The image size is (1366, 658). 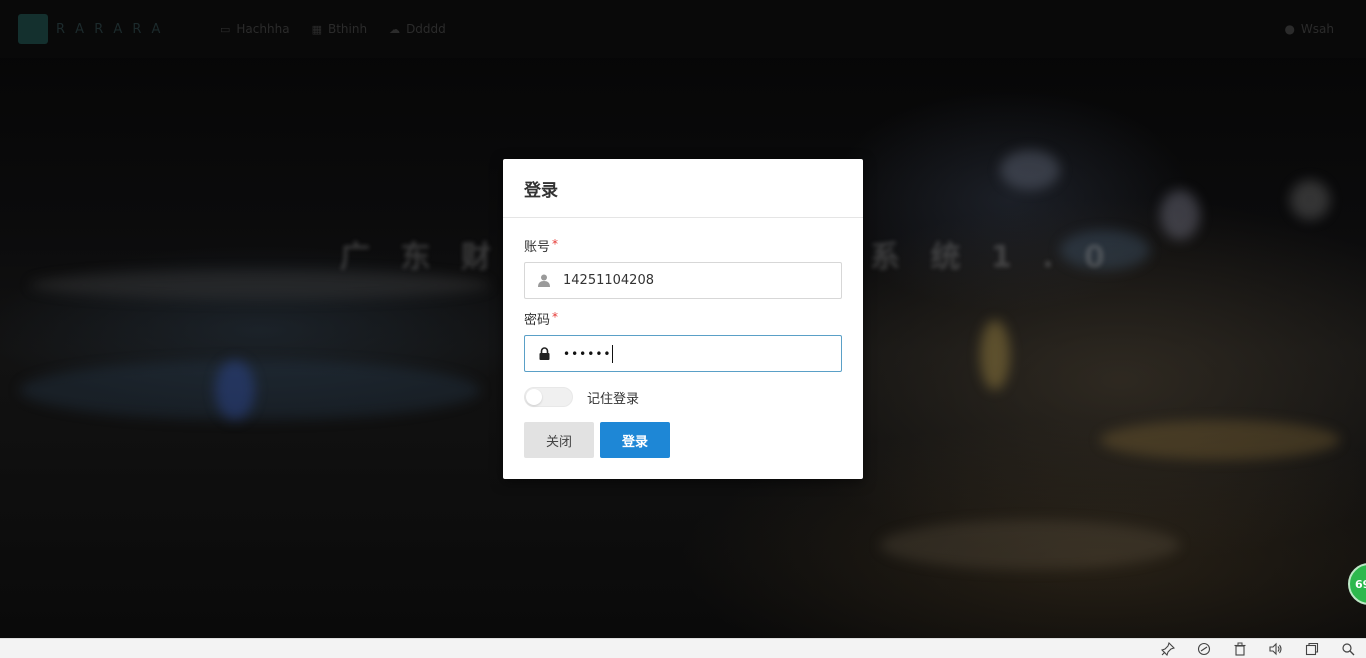 I want to click on nav-item-1: ▭ Hachhha, so click(x=255, y=29).